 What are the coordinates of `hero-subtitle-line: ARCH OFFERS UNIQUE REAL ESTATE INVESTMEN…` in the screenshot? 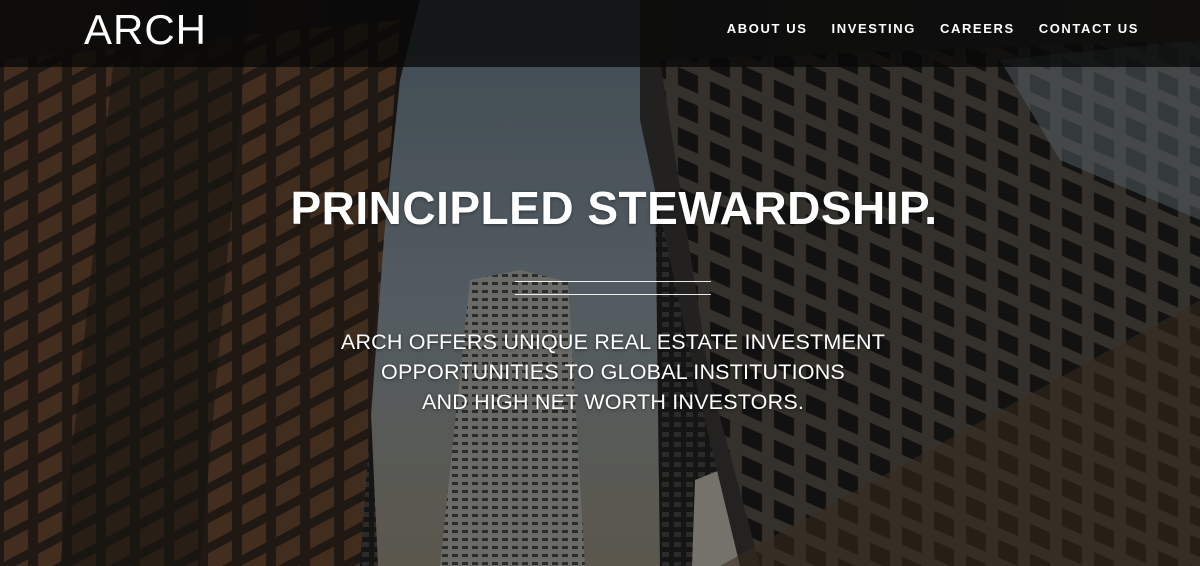 It's located at (613, 342).